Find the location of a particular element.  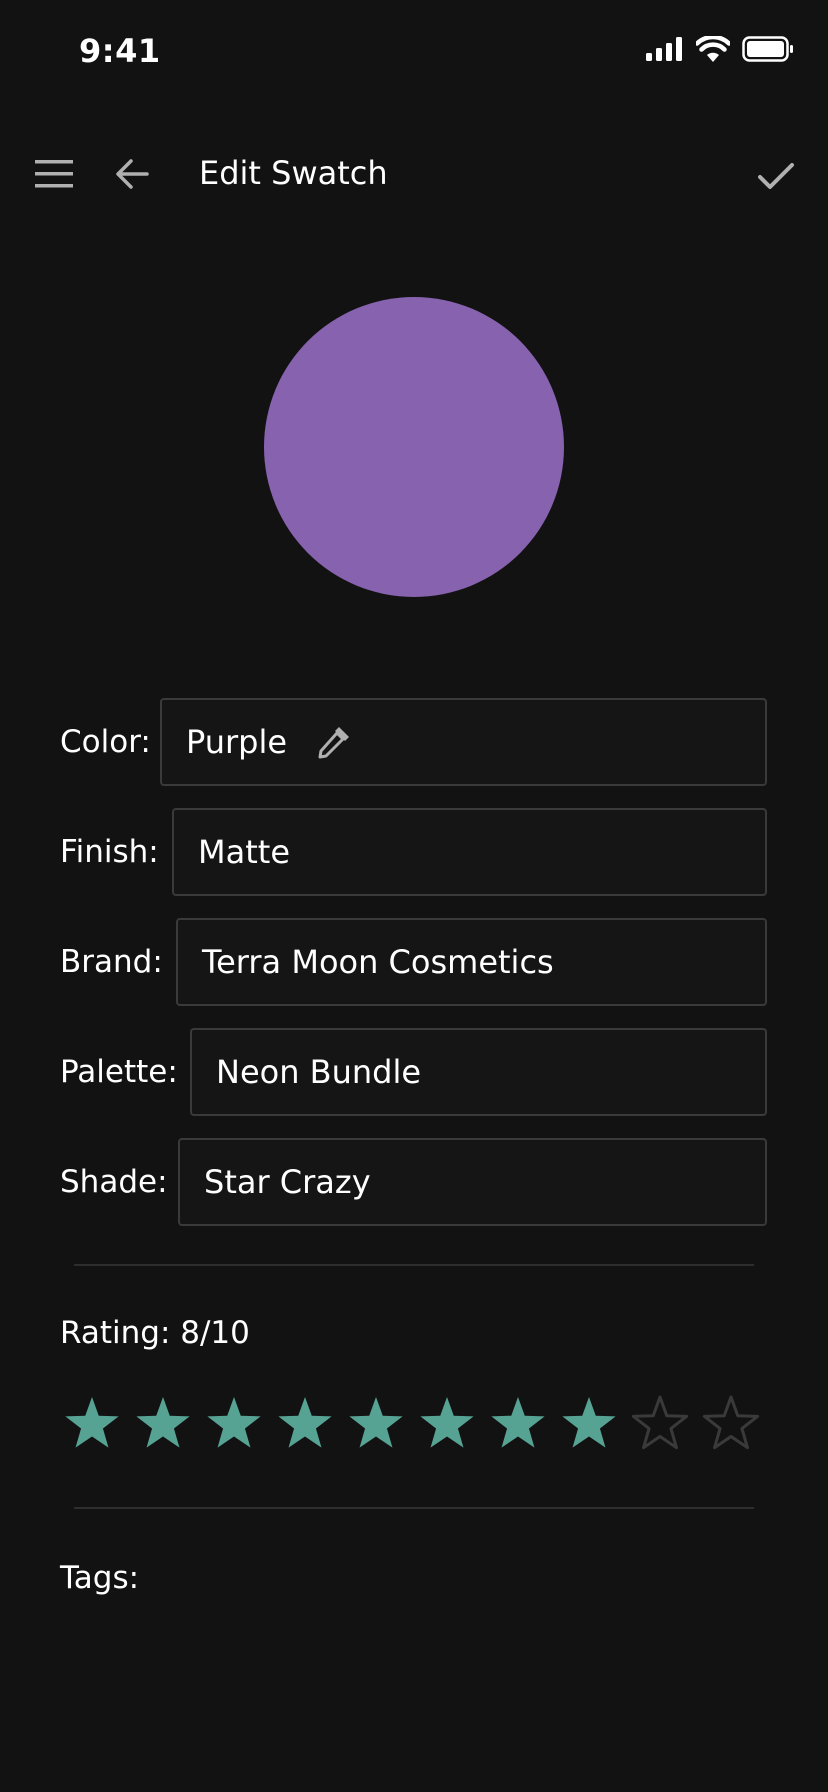

color-value: Purple is located at coordinates (237, 742).